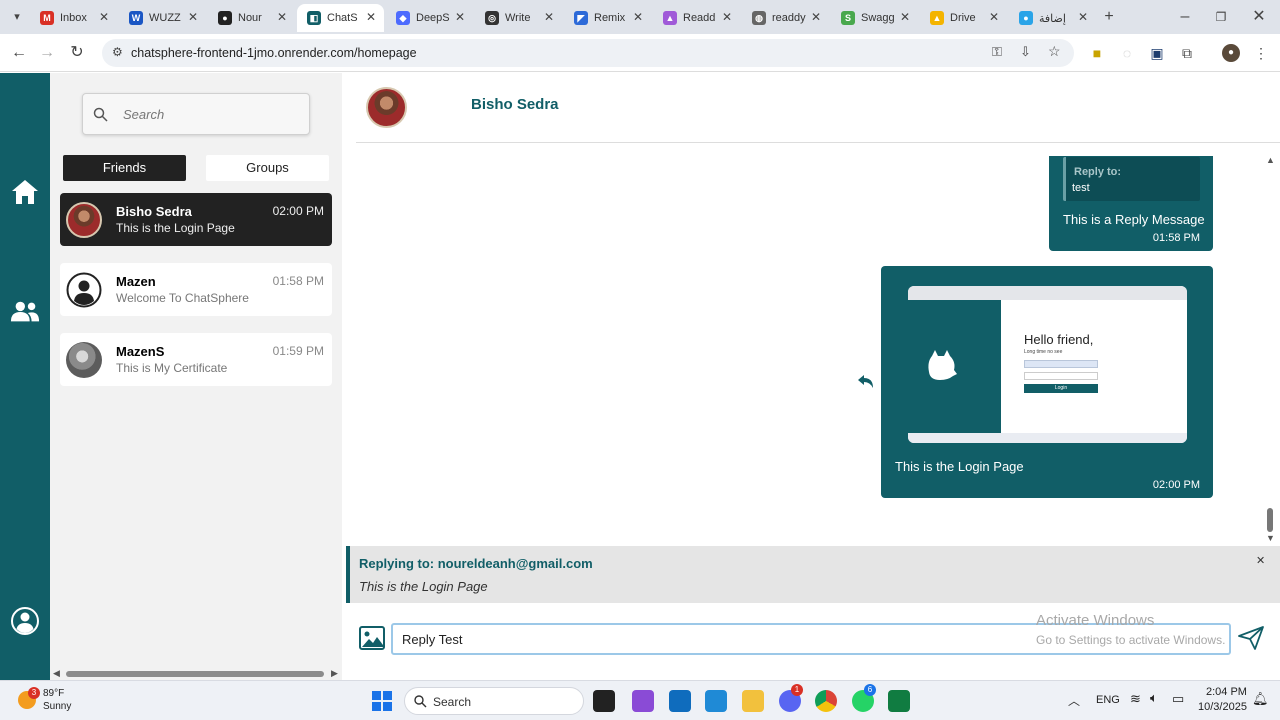  I want to click on tab-label: readdy, so click(789, 18).